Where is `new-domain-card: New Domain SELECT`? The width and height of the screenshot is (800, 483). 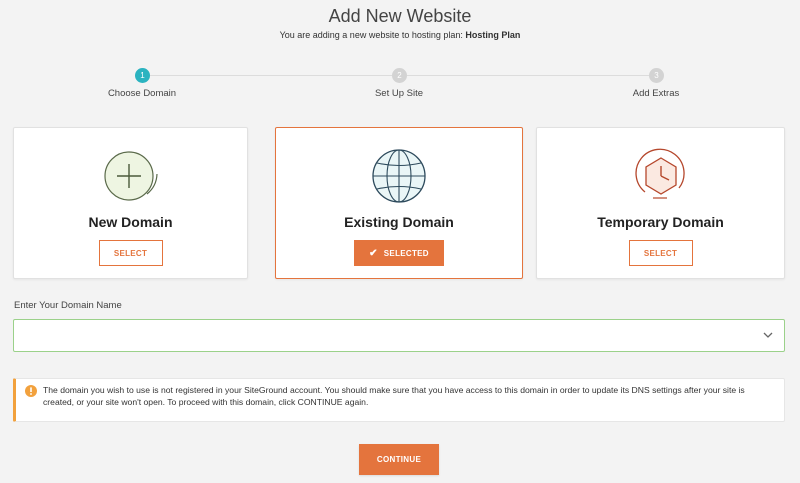
new-domain-card: New Domain SELECT is located at coordinates (130, 203).